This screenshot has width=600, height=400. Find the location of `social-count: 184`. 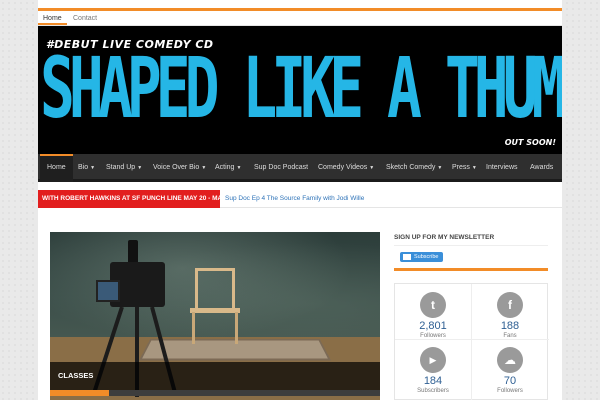

social-count: 184 is located at coordinates (433, 381).